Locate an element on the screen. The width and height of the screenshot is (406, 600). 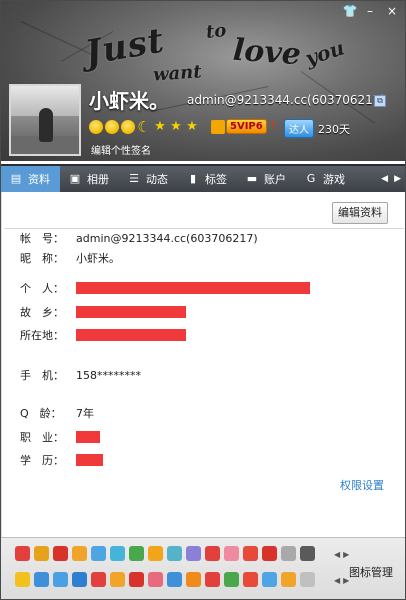
field-label: 帐 号： is located at coordinates (42, 238).